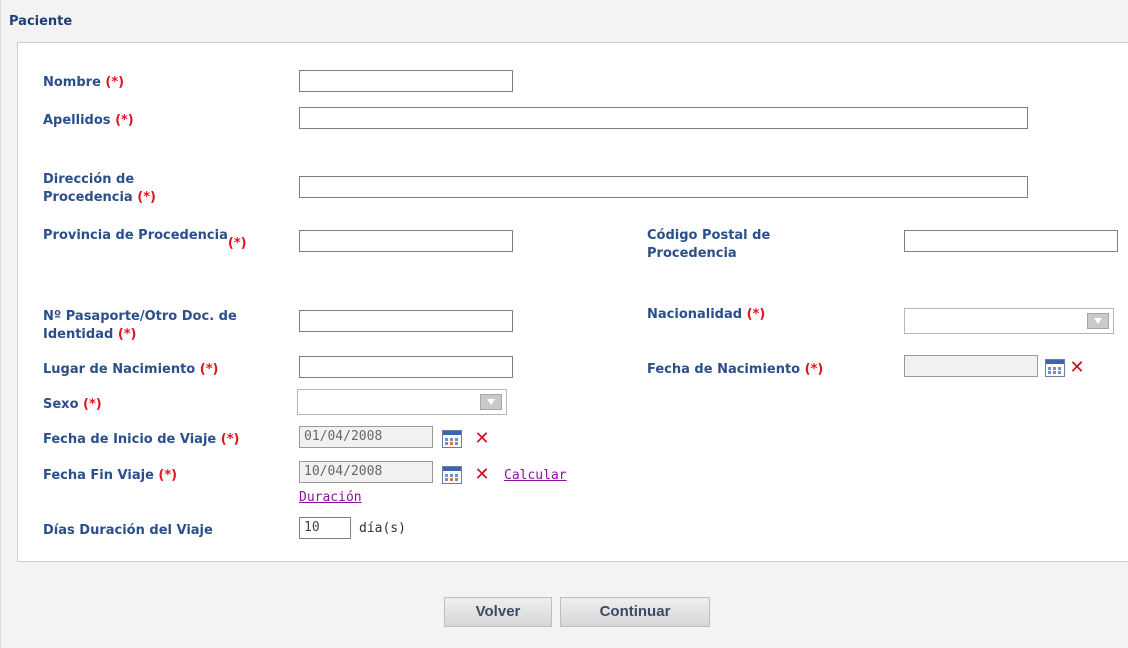  I want to click on nombre-input, so click(406, 81).